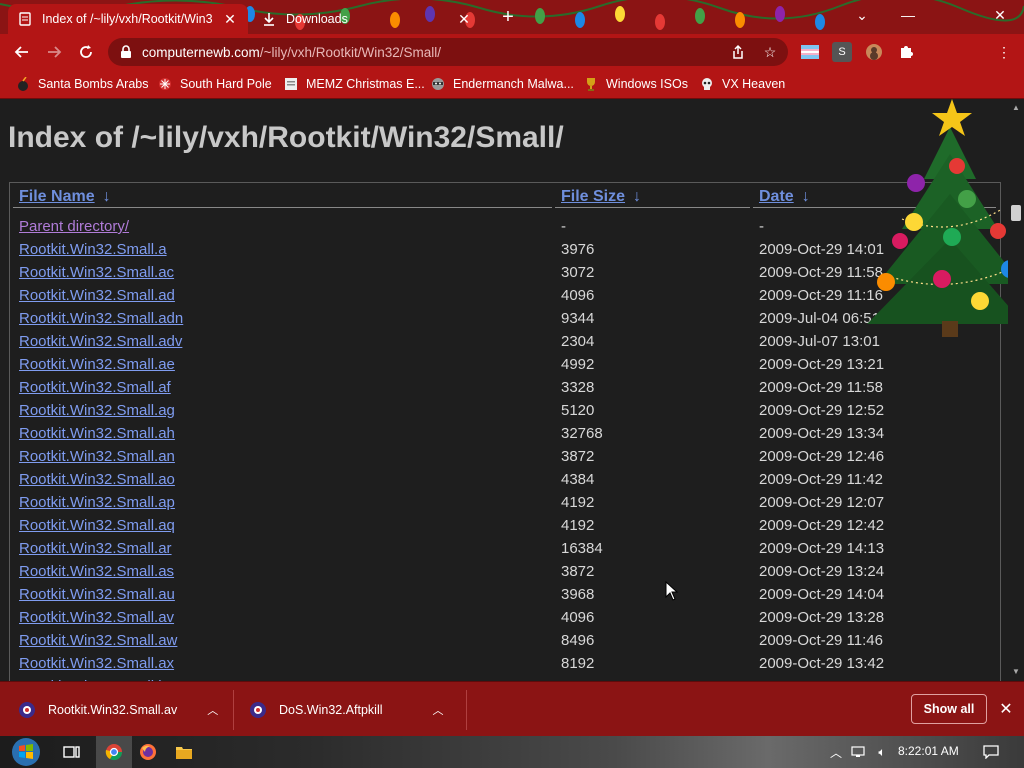 This screenshot has width=1024, height=768. Describe the element at coordinates (1004, 52) in the screenshot. I see `menu-icon: ⋮` at that location.